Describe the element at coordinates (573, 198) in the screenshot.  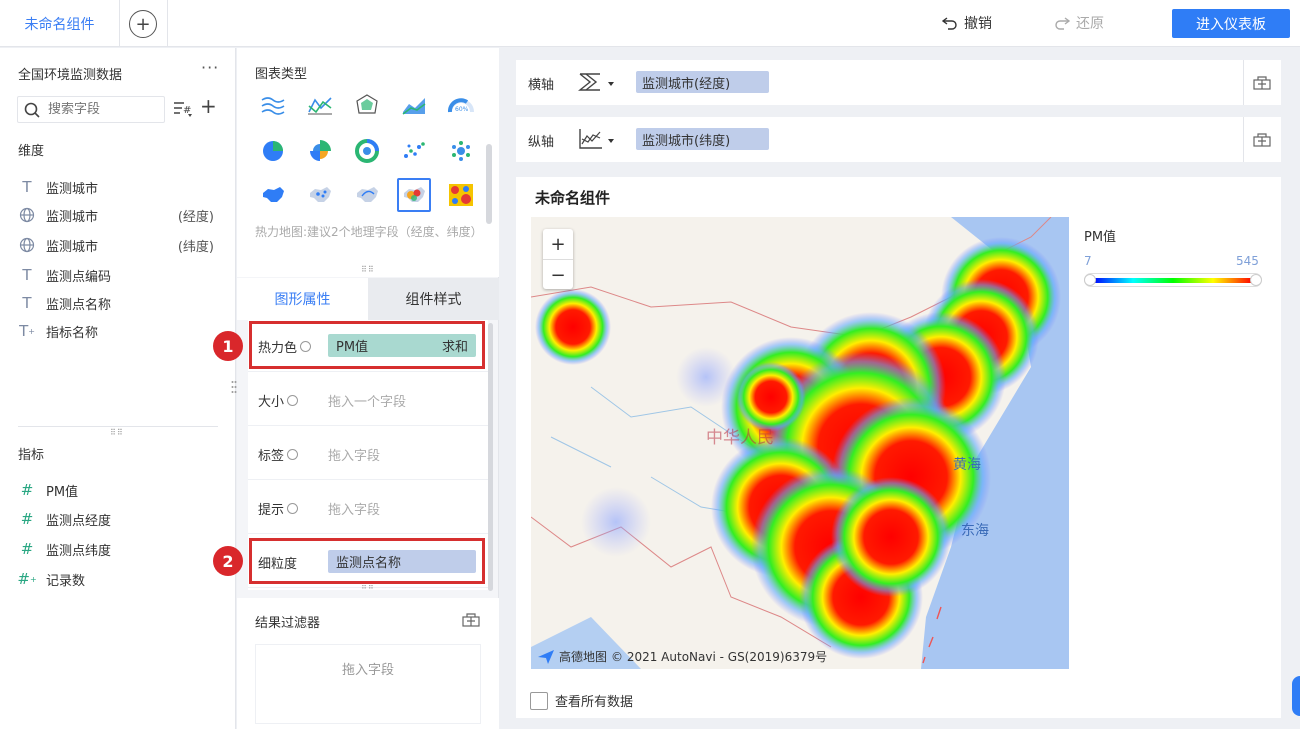
I see `widget-title: 未命名组件` at that location.